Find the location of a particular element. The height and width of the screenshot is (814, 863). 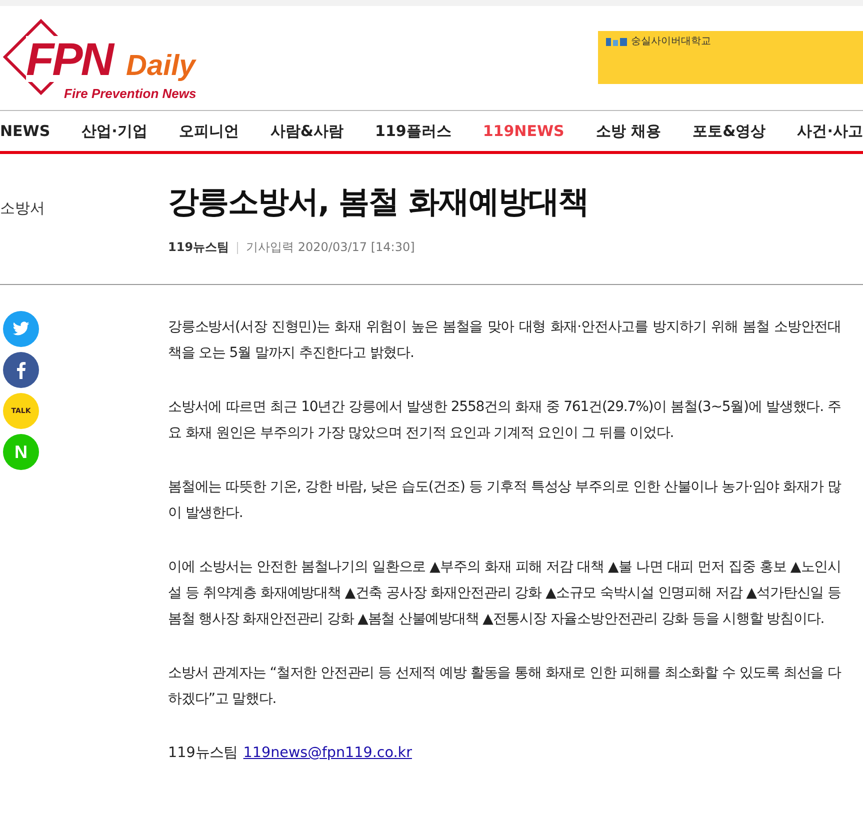

article-title: 강릉소방서, 봄철 화재예방대책 is located at coordinates (378, 202).